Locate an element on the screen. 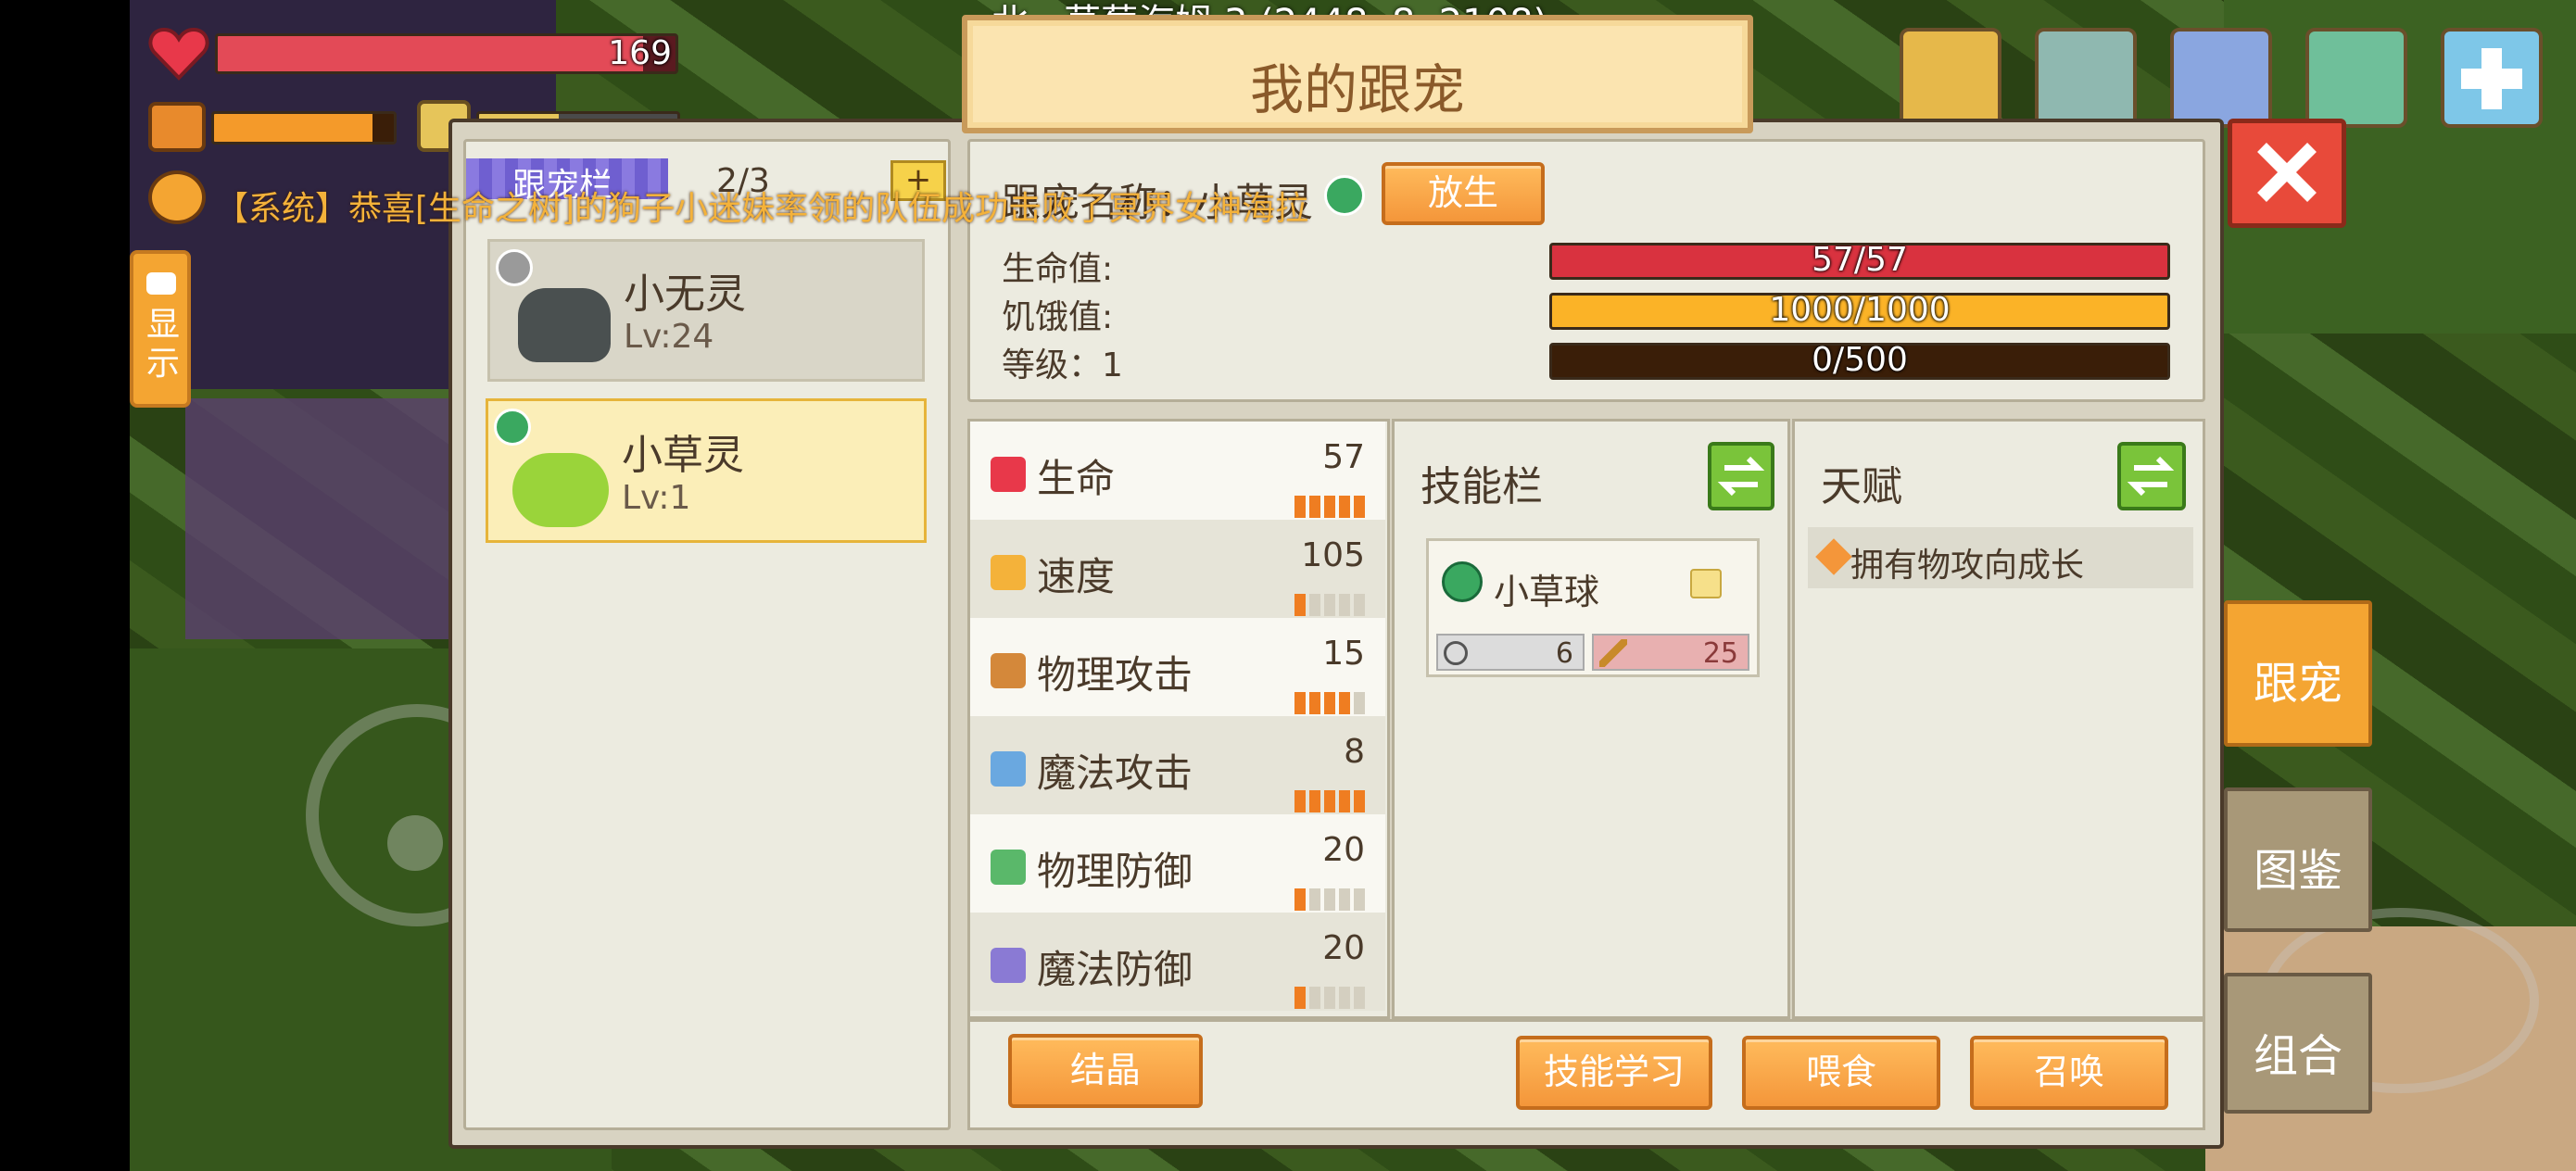  skills-panel: 技能栏 小草球 6 25 is located at coordinates (1591, 719).